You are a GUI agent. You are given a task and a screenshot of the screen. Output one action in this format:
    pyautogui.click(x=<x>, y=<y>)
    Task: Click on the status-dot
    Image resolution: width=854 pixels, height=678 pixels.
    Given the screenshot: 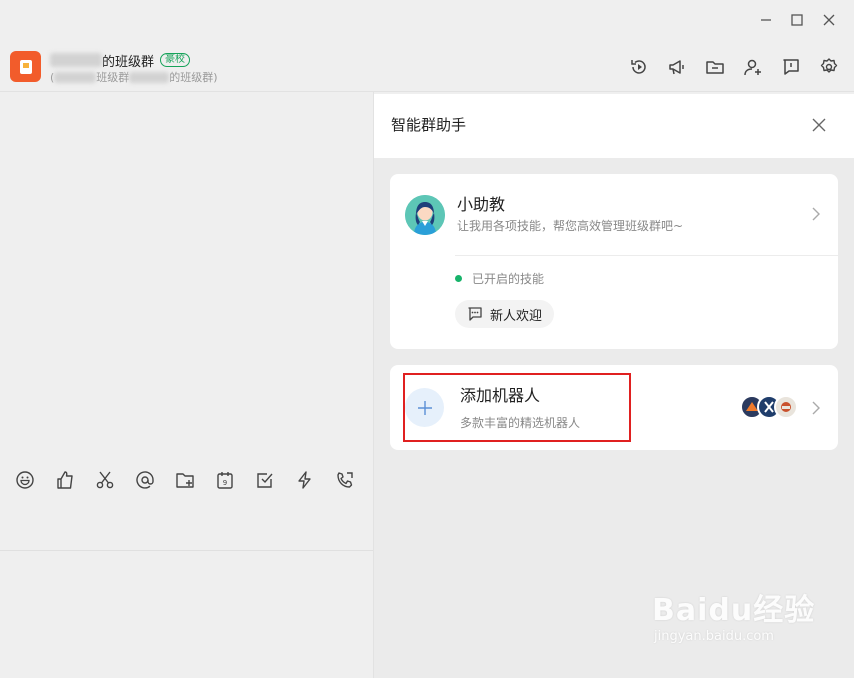 What is the action you would take?
    pyautogui.click(x=458, y=278)
    